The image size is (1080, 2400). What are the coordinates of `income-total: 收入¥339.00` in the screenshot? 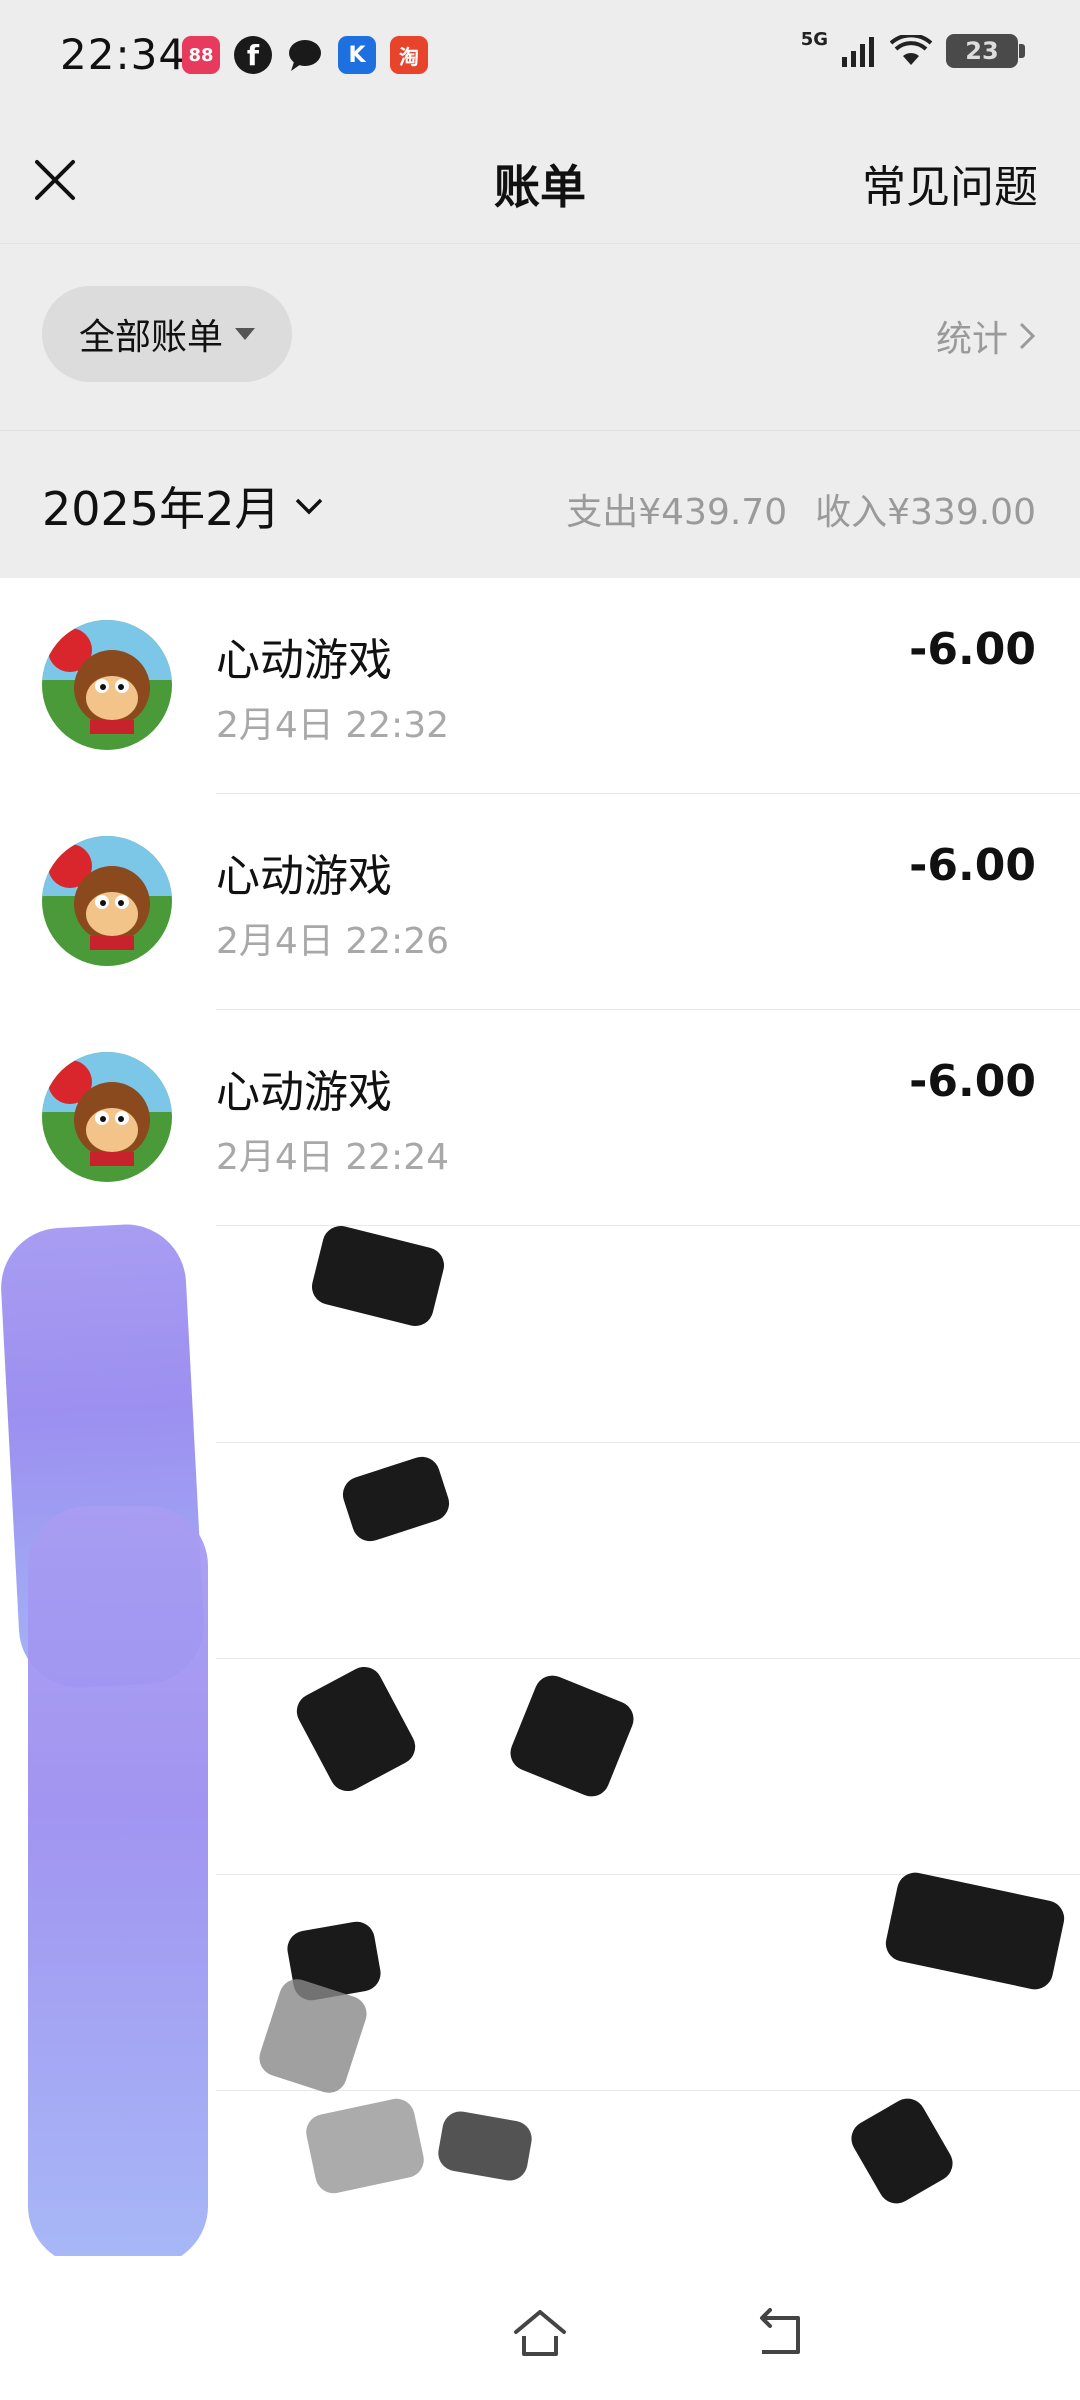 It's located at (925, 512).